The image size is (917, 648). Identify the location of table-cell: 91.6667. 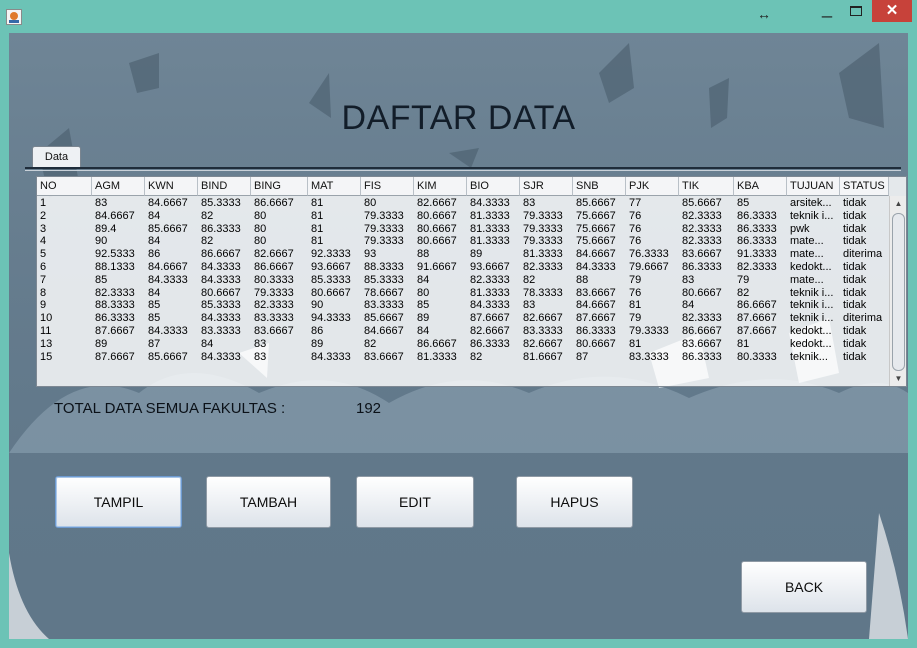
(440, 267).